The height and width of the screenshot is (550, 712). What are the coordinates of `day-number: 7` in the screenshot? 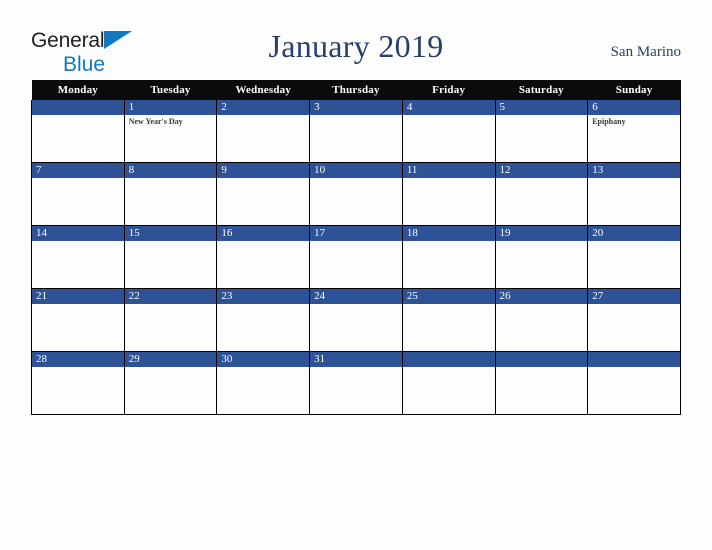 It's located at (78, 170).